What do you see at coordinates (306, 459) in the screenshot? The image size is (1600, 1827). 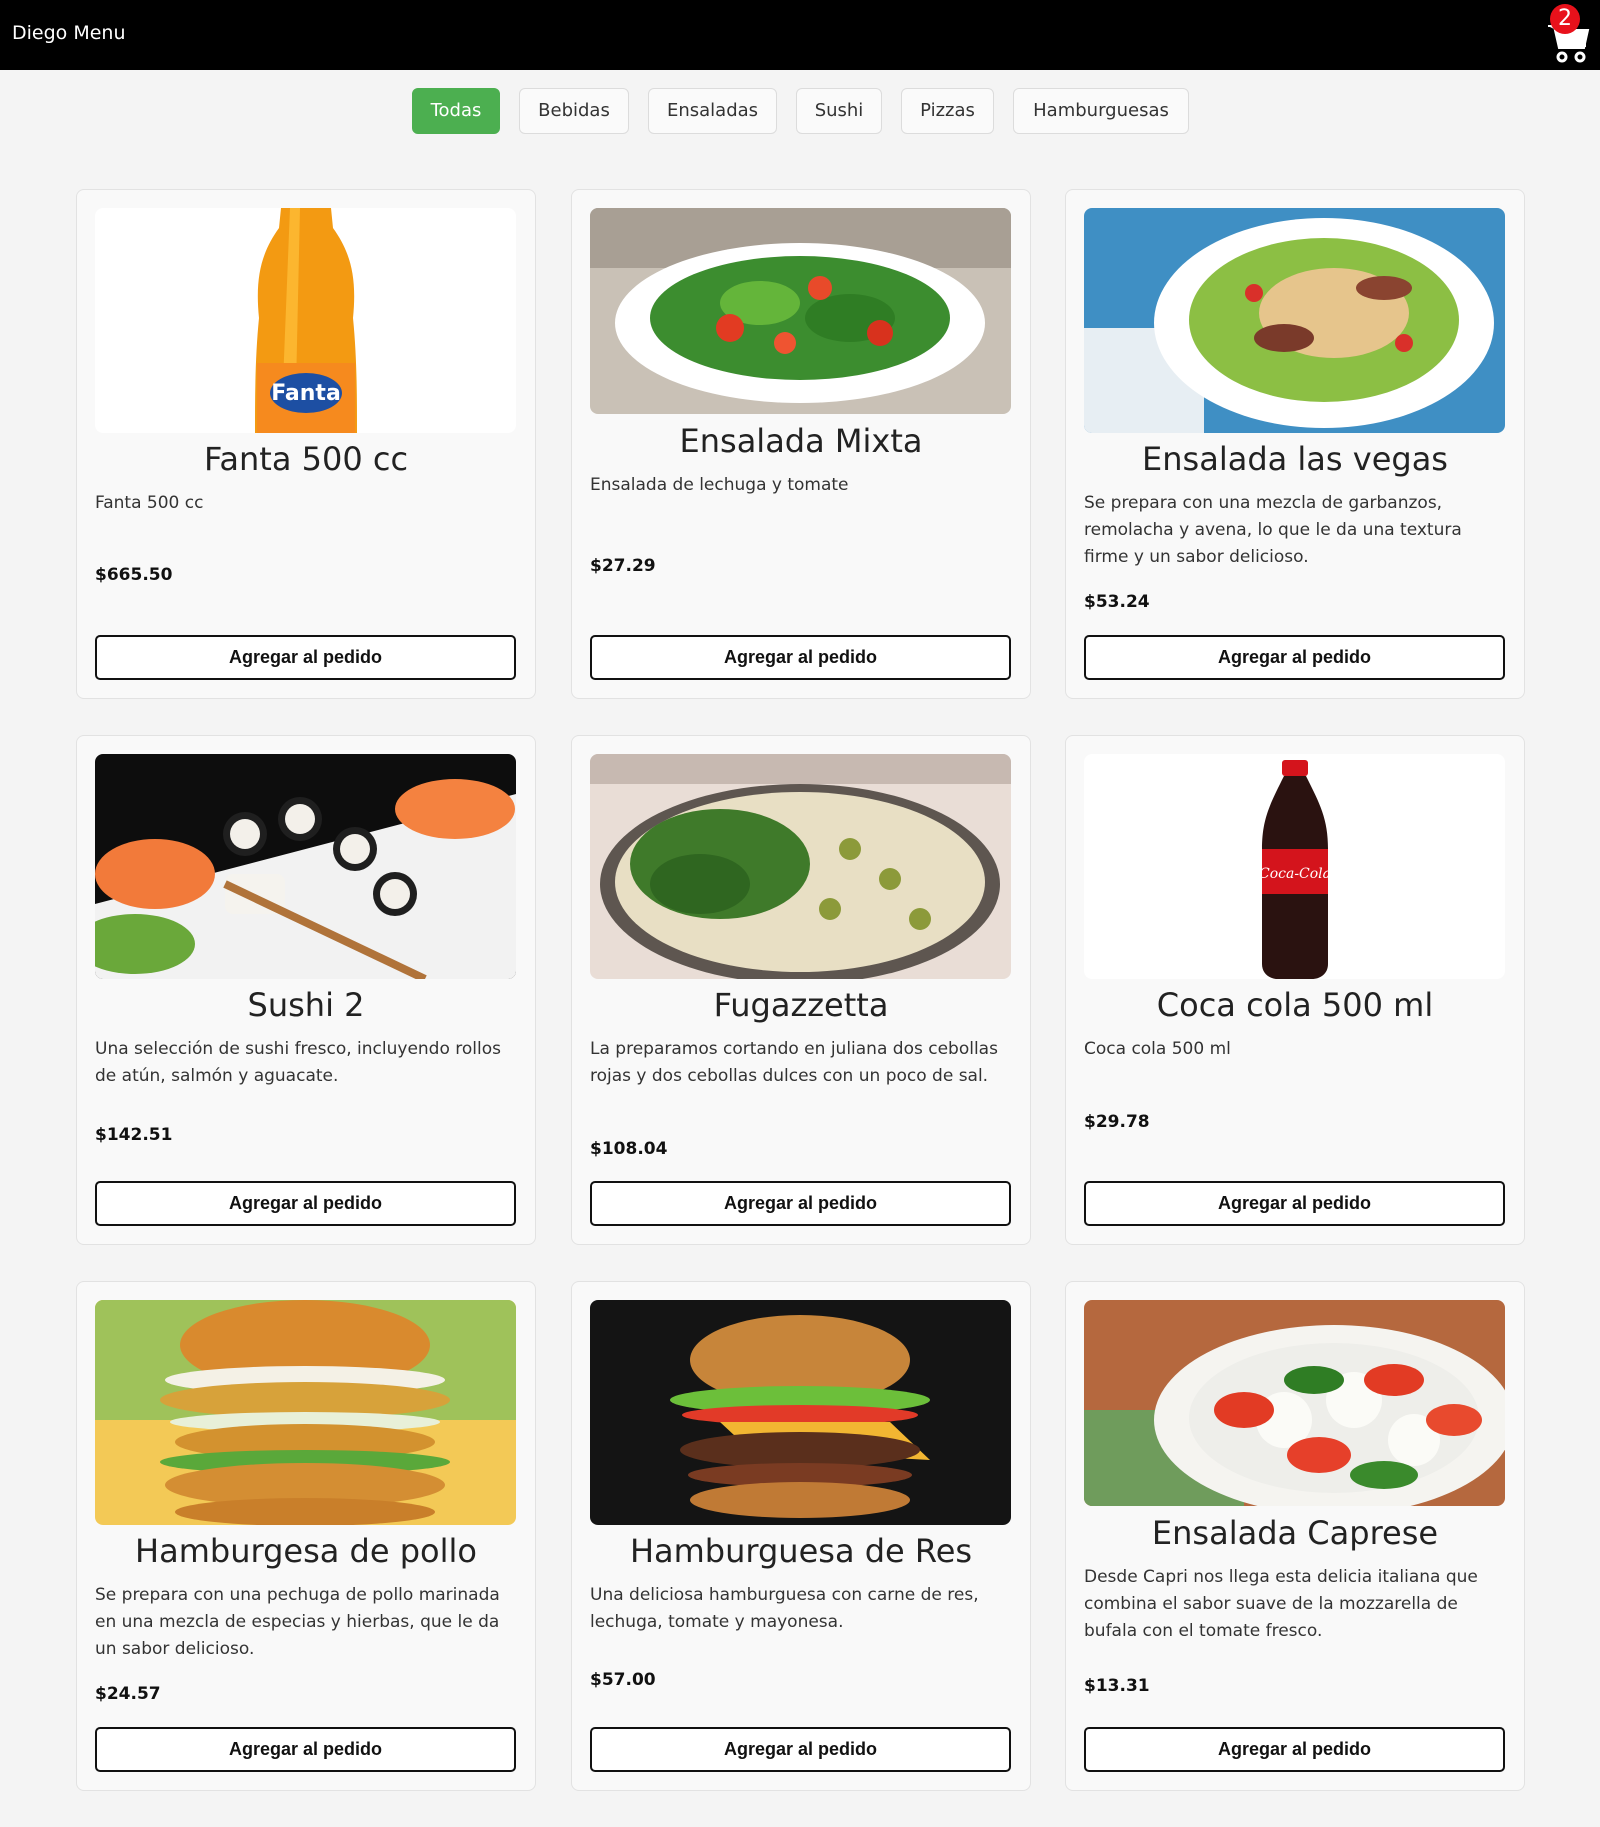 I see `product-name: Fanta 500 cc` at bounding box center [306, 459].